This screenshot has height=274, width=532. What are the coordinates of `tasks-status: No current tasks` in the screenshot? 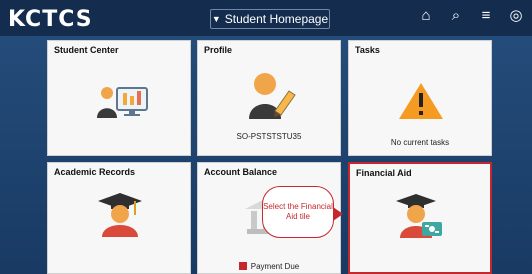 It's located at (420, 142).